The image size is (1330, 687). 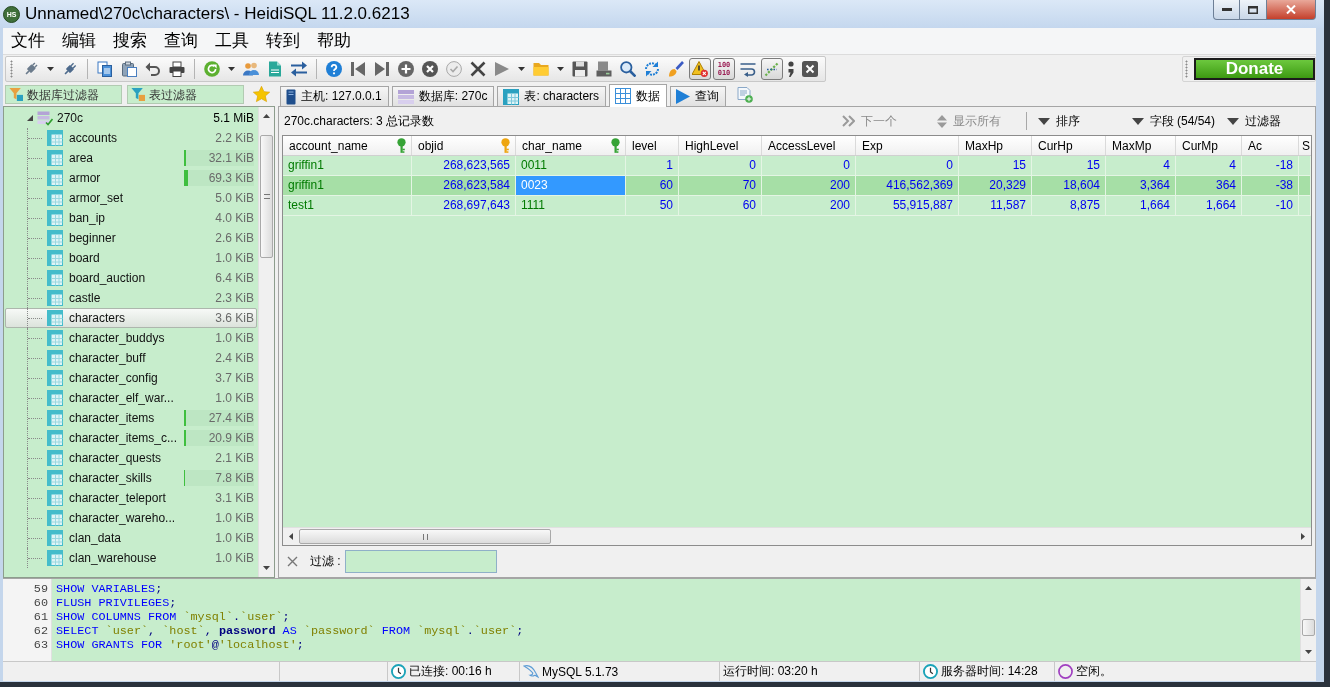 What do you see at coordinates (131, 398) in the screenshot?
I see `tree-item: character_elf_war... 1.0 KiB` at bounding box center [131, 398].